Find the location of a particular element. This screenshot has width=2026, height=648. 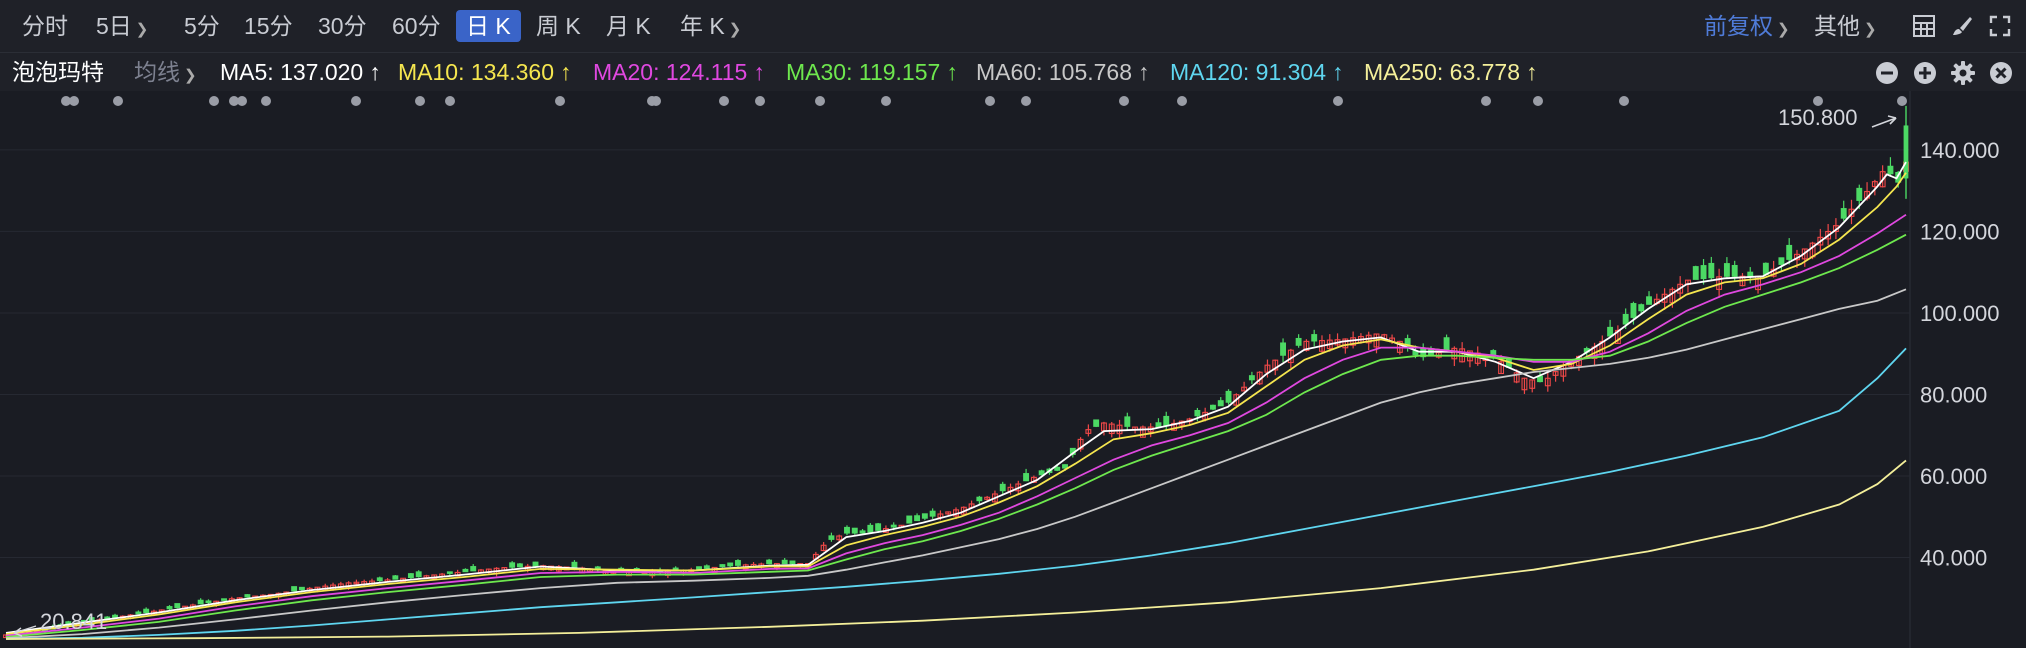

tab-label: 15分 is located at coordinates (268, 26).